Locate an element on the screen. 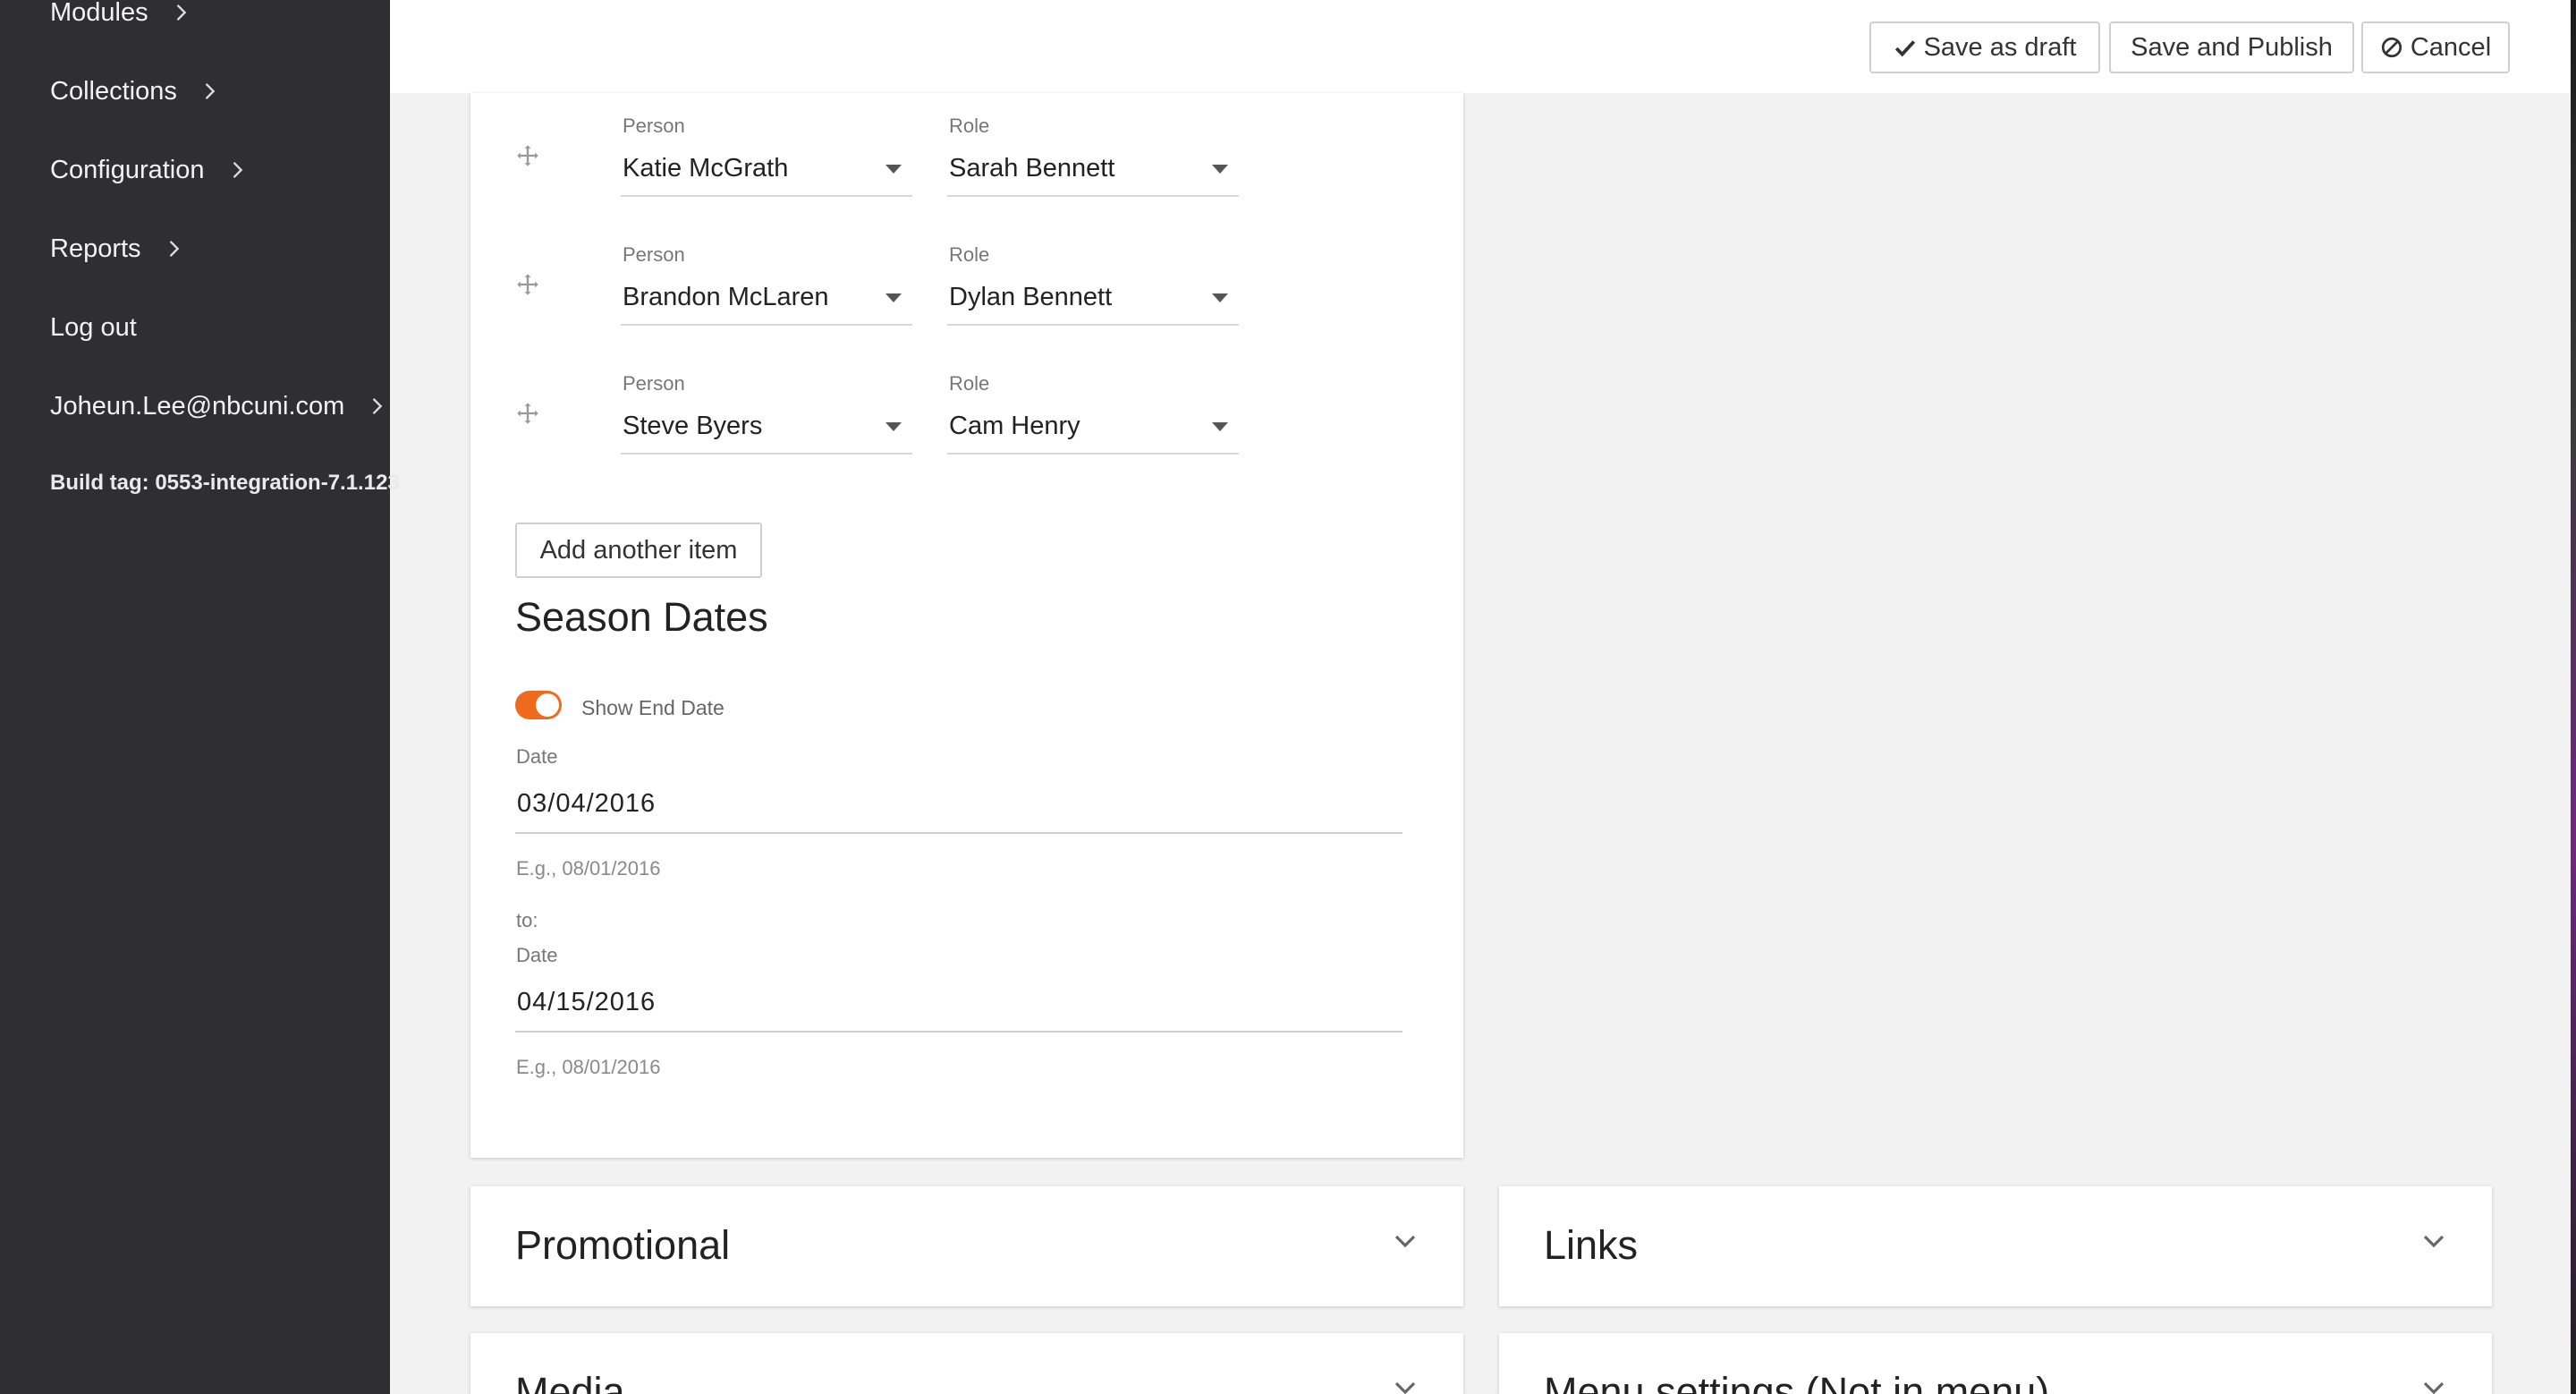 This screenshot has height=1394, width=2576. menu-settings-title: Menu settings (Not in menu) is located at coordinates (1797, 1381).